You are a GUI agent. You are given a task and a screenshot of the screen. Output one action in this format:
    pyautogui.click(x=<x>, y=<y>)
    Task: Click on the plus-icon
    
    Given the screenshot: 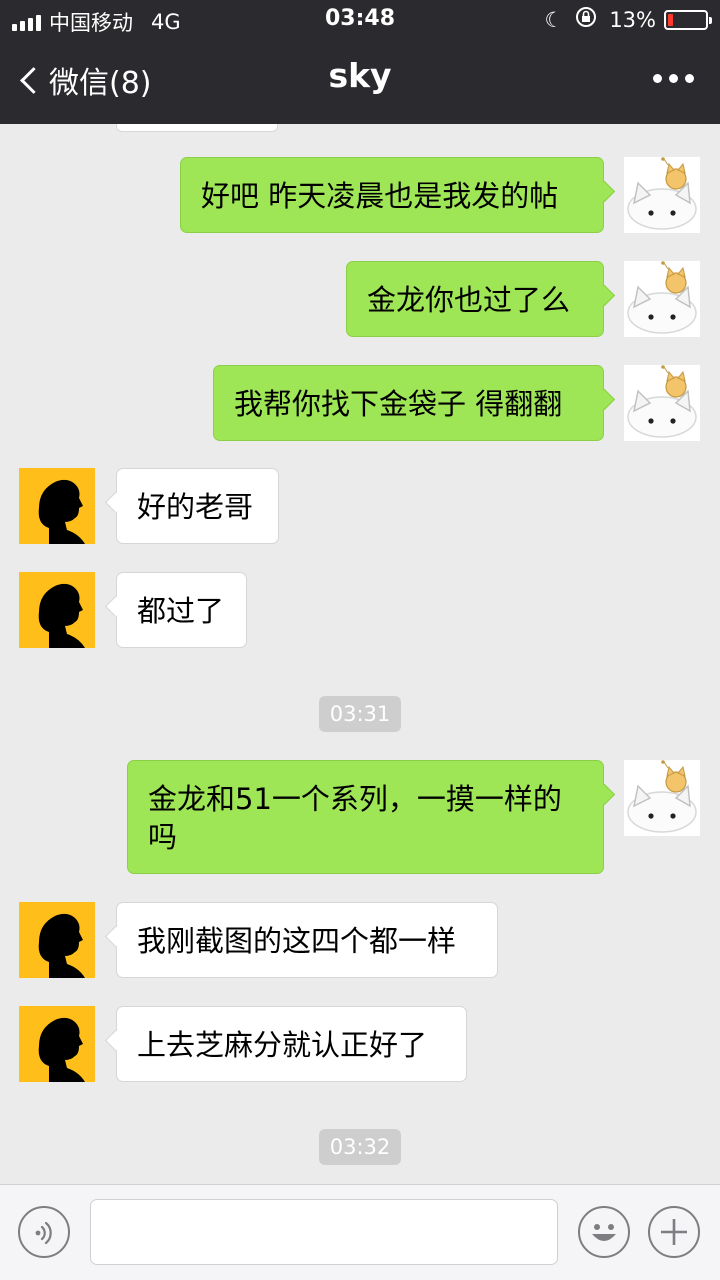 What is the action you would take?
    pyautogui.click(x=674, y=1232)
    